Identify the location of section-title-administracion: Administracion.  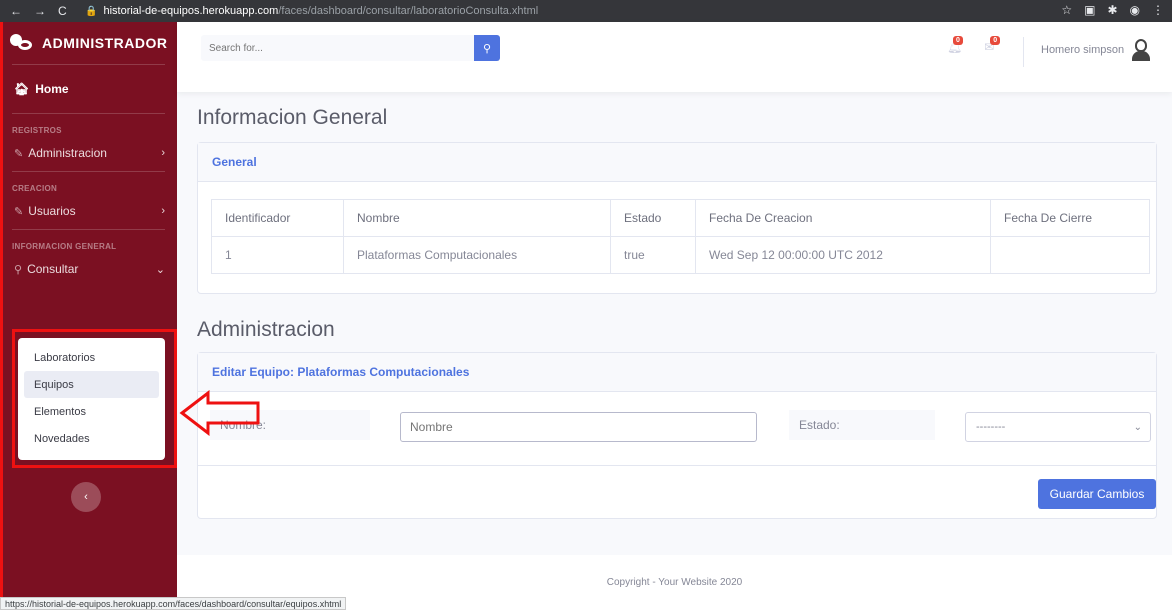
(266, 329).